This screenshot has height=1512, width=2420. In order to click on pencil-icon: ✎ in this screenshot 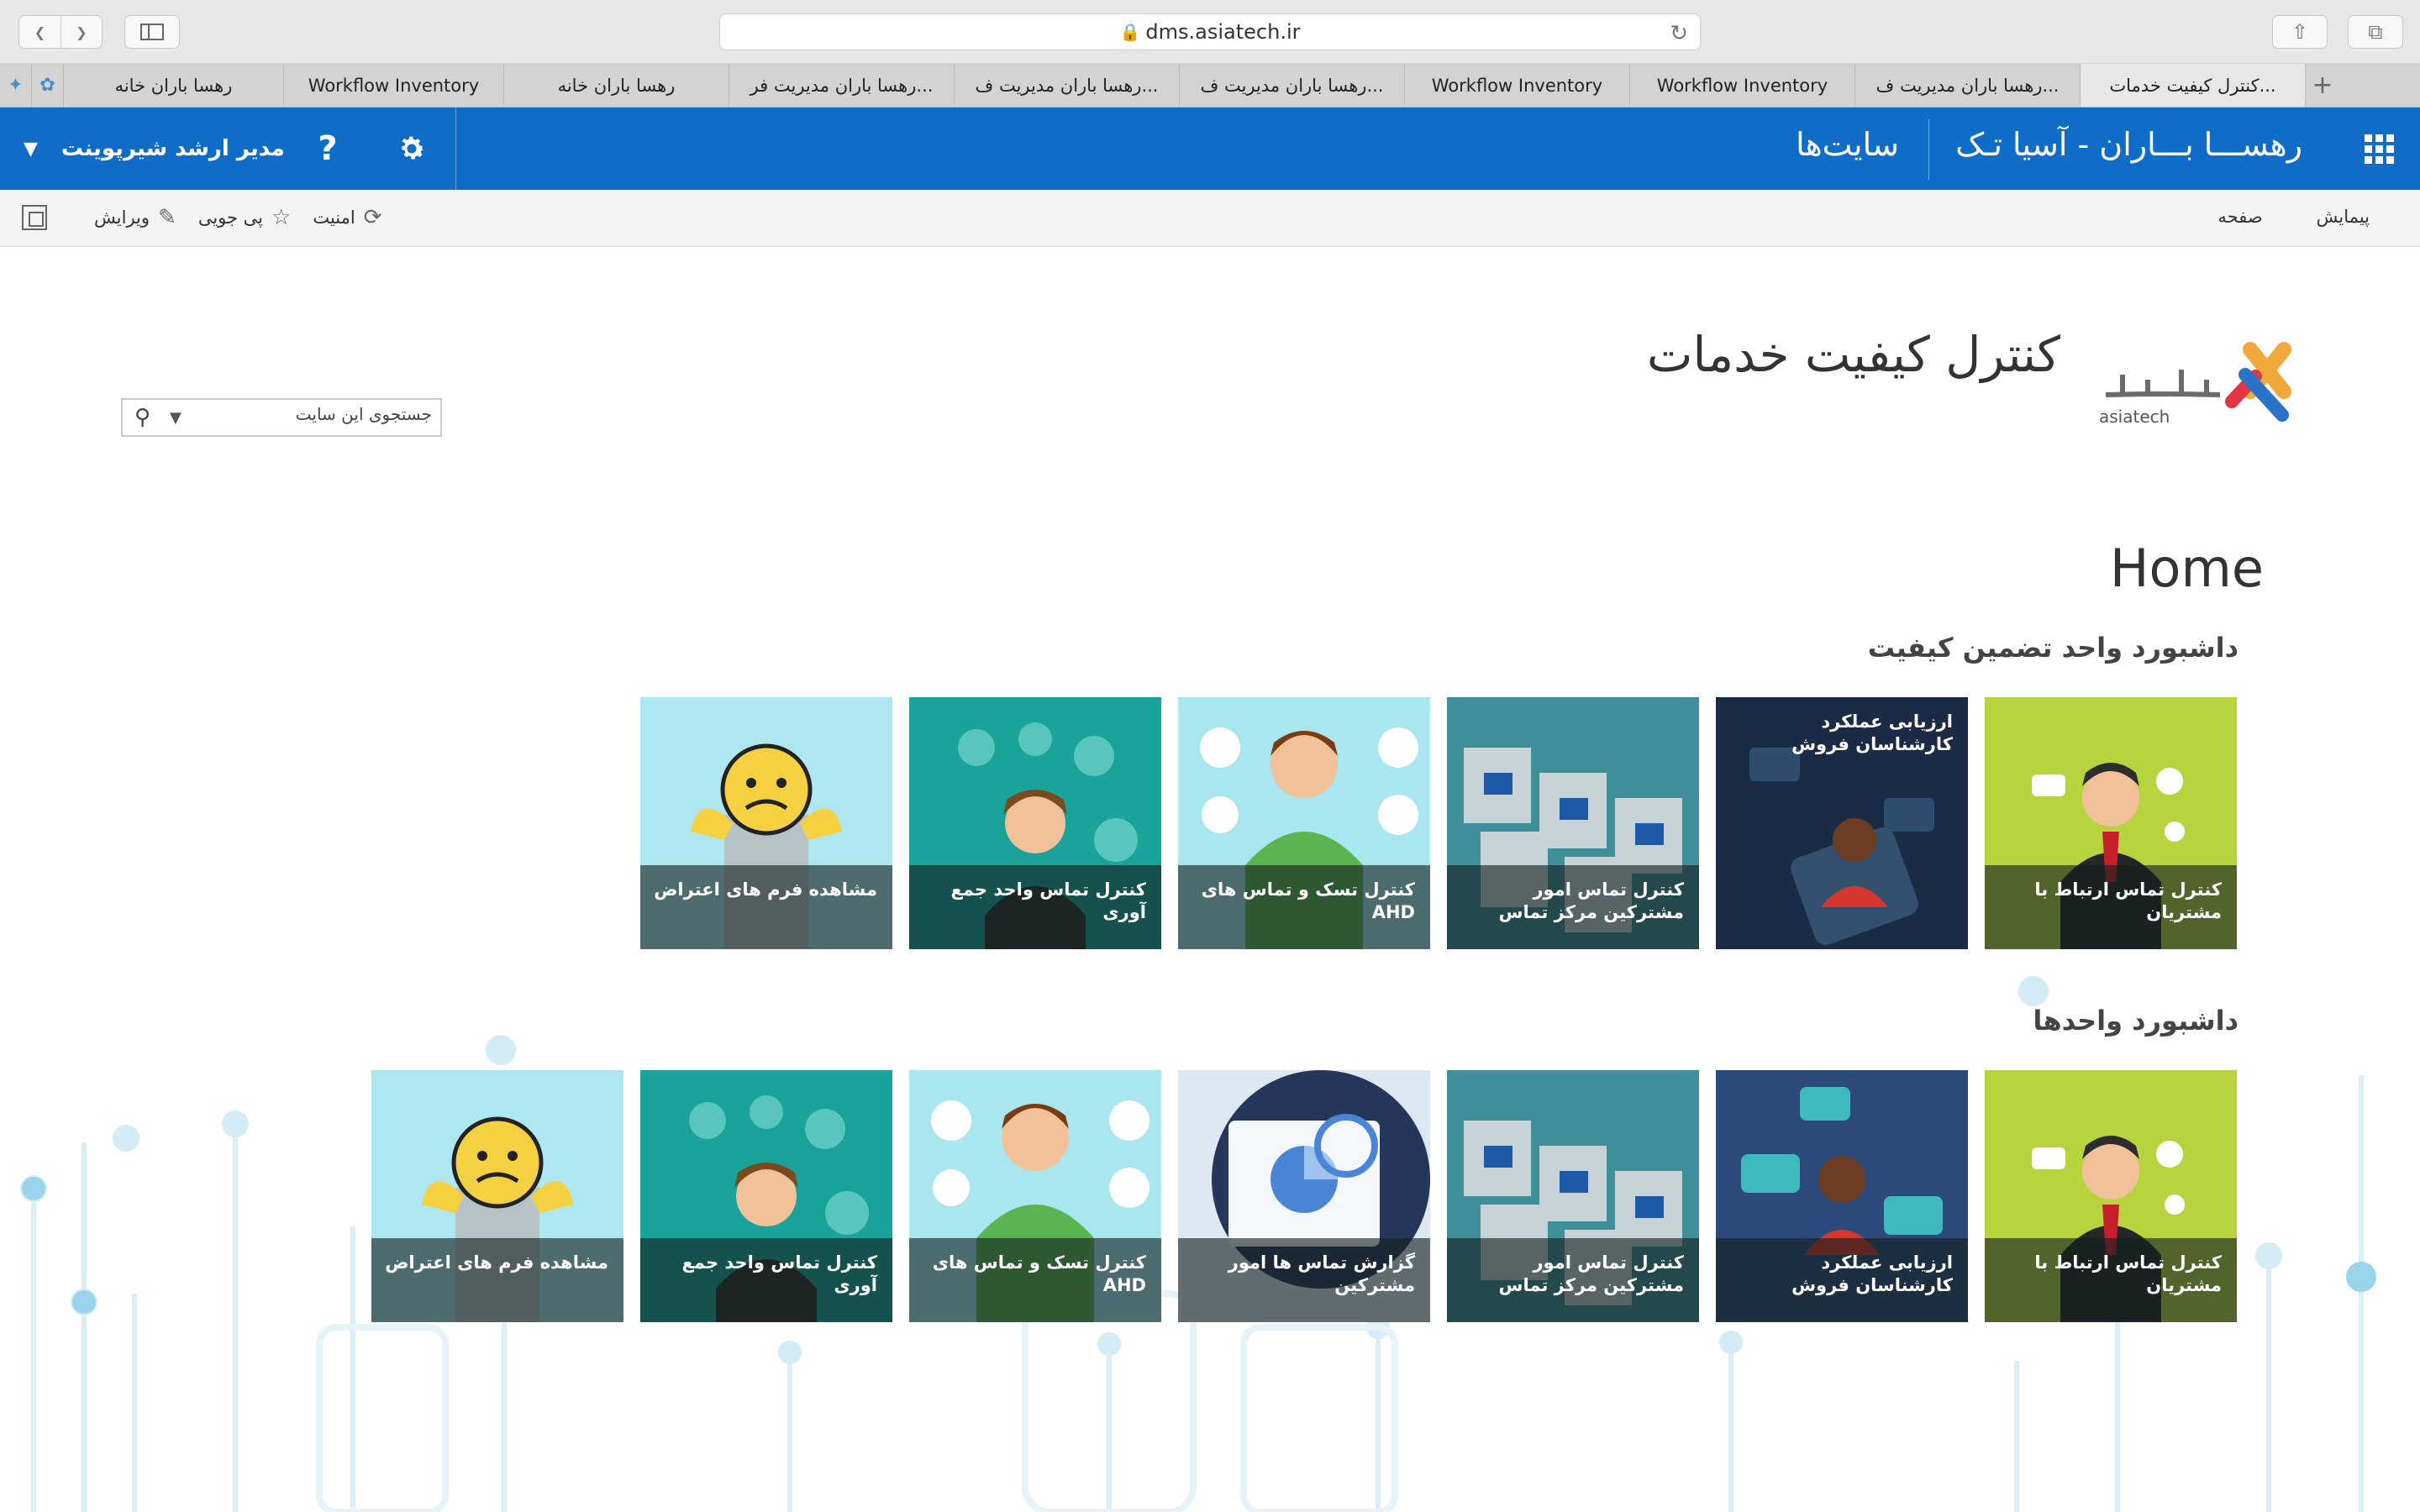, I will do `click(167, 217)`.